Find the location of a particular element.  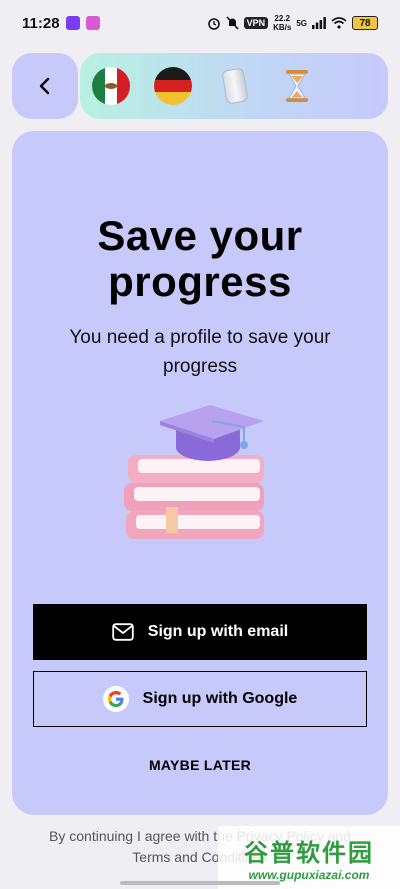

status-left: 11:28 is located at coordinates (61, 23).